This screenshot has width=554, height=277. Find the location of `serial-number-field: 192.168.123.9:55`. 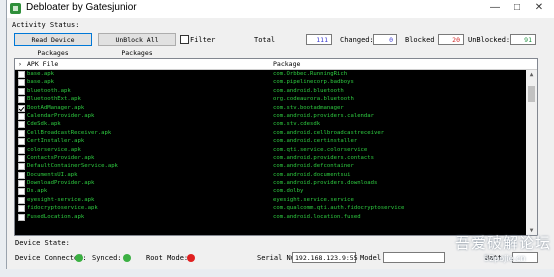

serial-number-field: 192.168.123.9:55 is located at coordinates (325, 257).